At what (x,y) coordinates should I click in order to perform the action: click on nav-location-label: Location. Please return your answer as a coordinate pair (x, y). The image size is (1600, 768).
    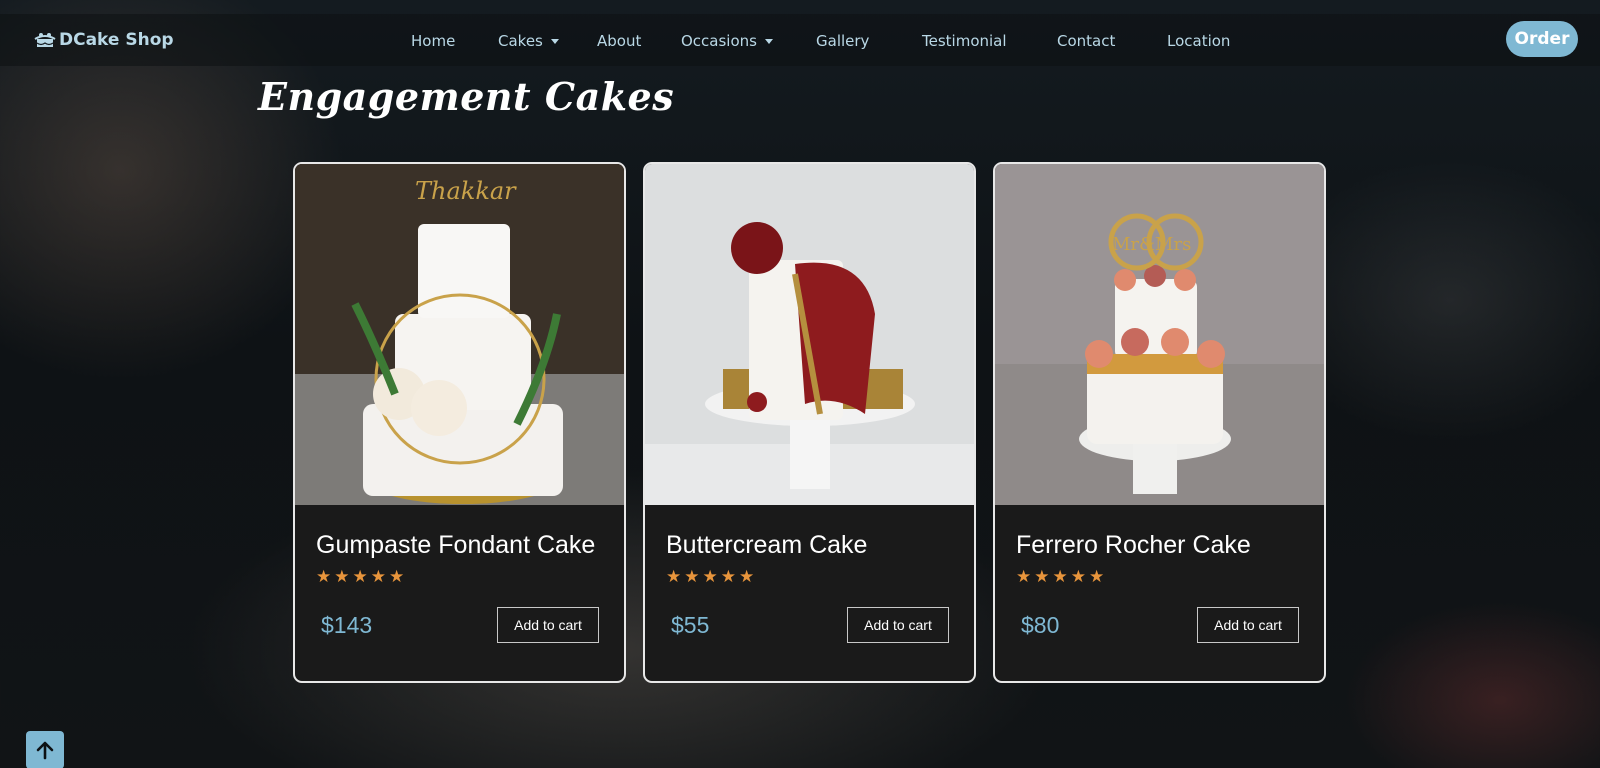
    Looking at the image, I should click on (1199, 41).